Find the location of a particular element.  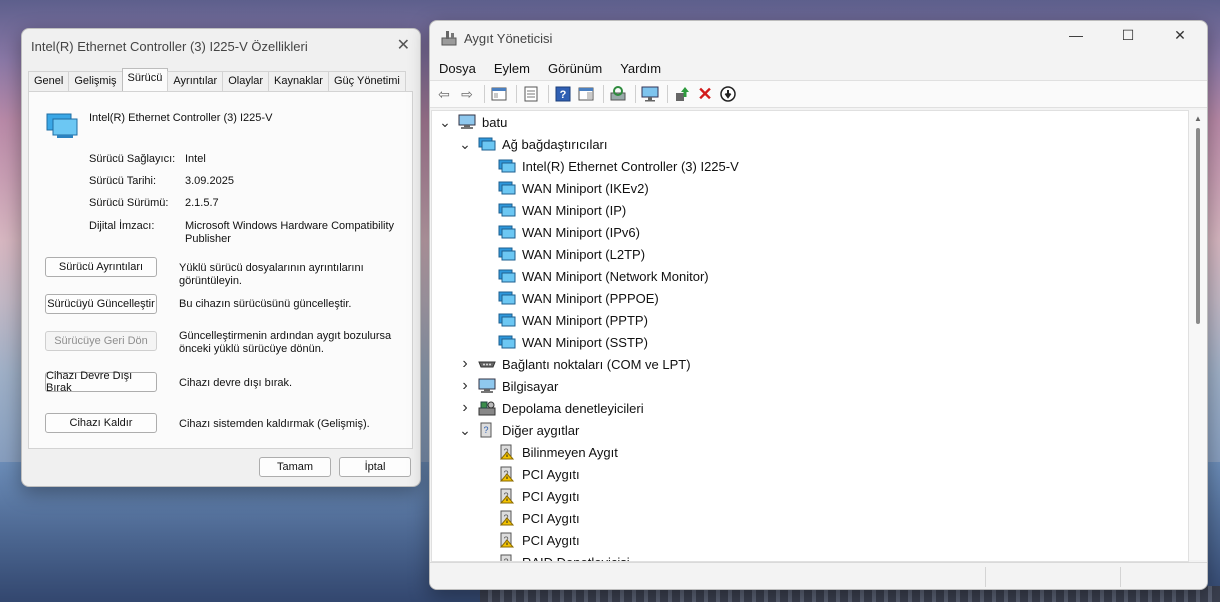

tab-general: Genel is located at coordinates (49, 81).